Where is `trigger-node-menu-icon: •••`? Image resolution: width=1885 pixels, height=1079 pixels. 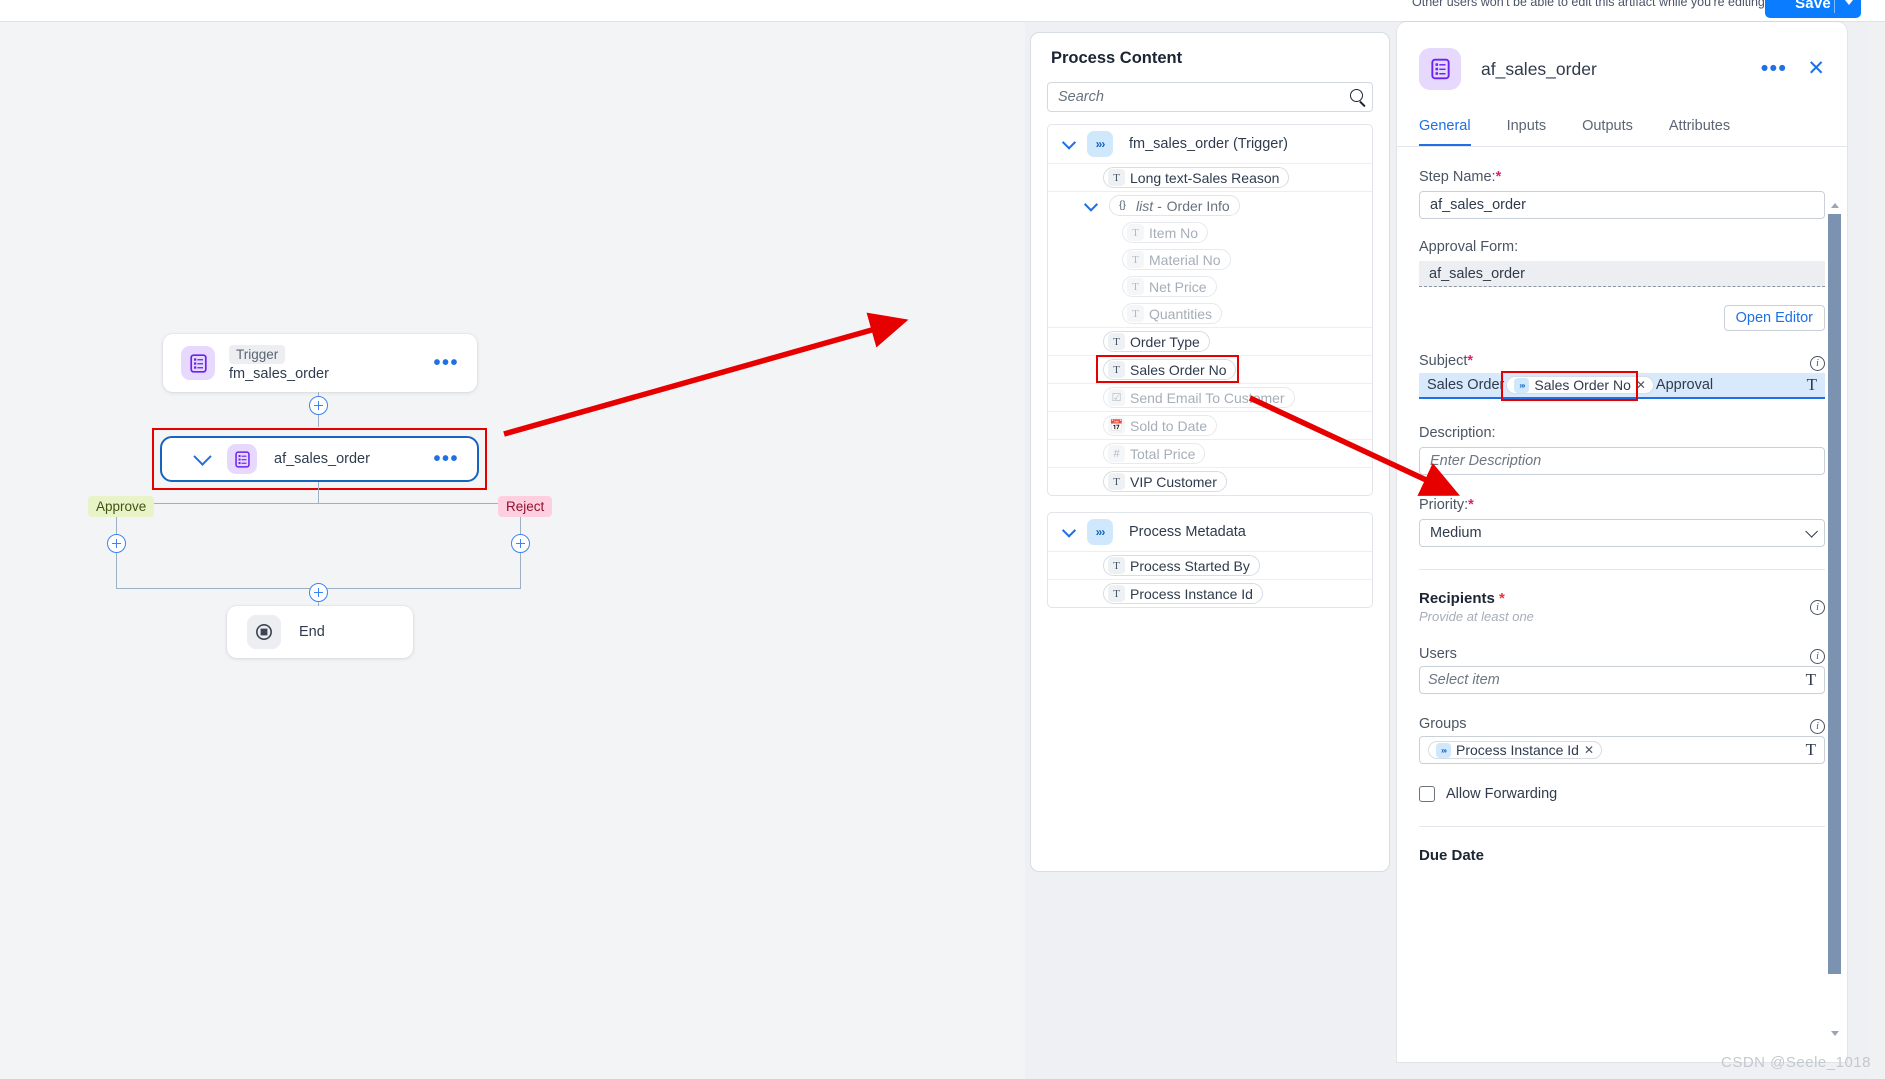 trigger-node-menu-icon: ••• is located at coordinates (446, 363).